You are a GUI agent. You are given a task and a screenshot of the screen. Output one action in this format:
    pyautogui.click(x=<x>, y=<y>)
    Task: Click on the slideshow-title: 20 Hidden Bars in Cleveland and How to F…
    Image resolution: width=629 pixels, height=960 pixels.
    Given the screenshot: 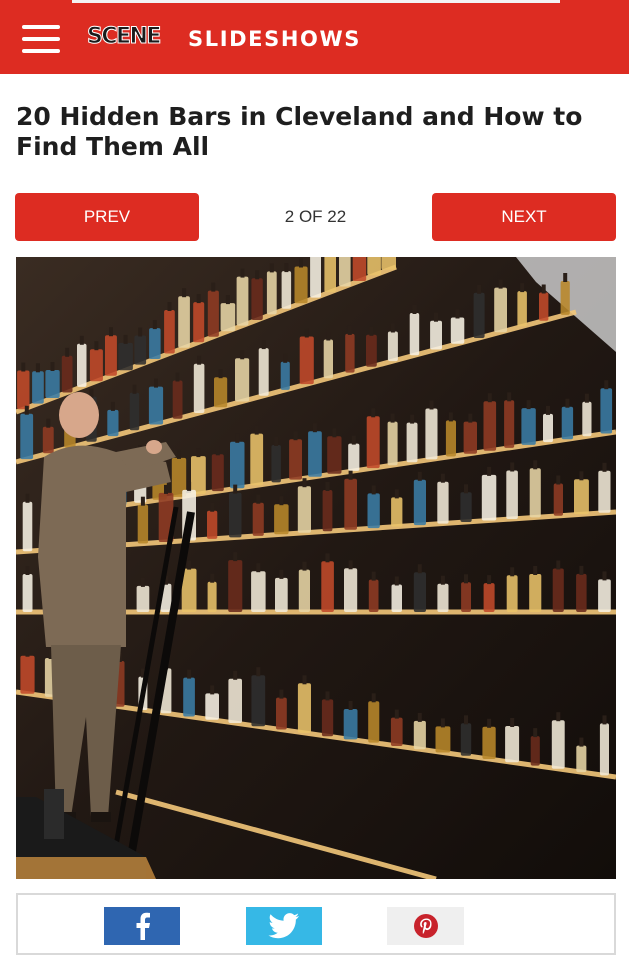 What is the action you would take?
    pyautogui.click(x=299, y=131)
    